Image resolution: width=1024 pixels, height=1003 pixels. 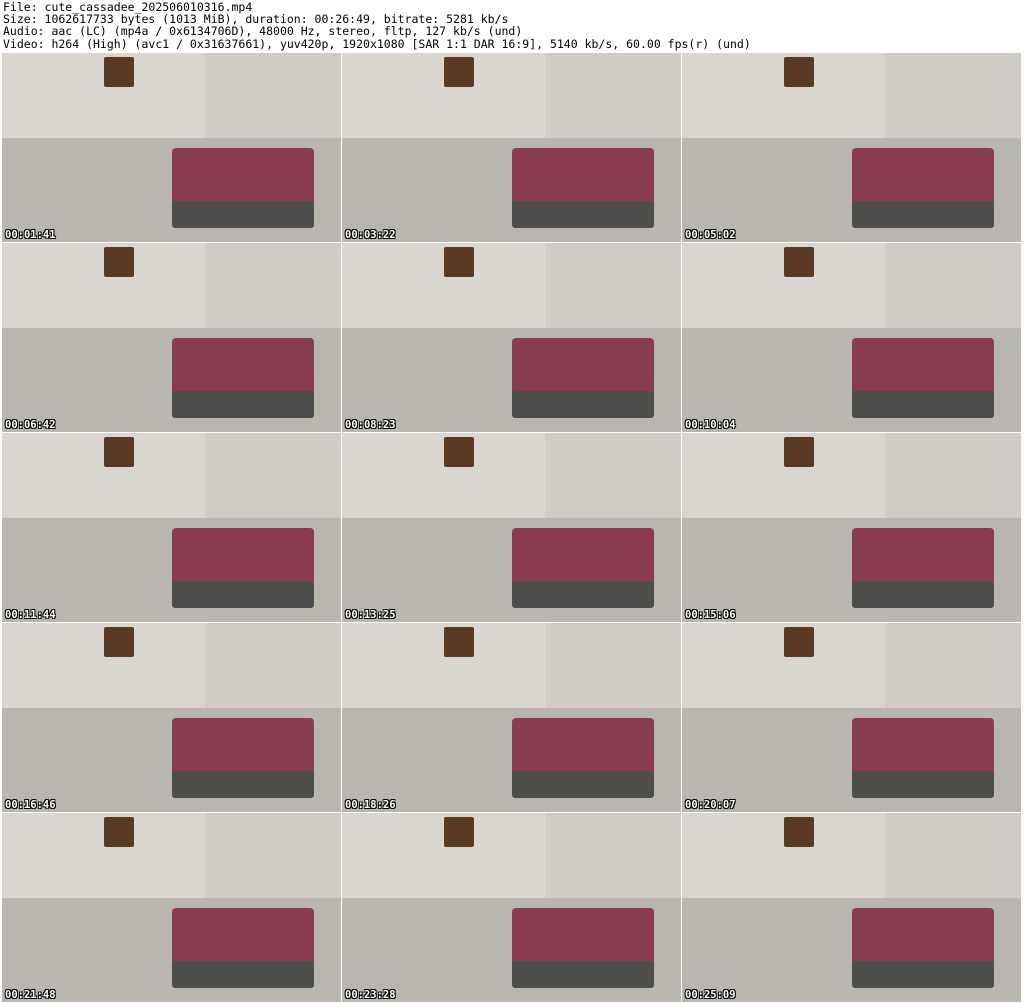 What do you see at coordinates (370, 615) in the screenshot?
I see `timestamp-label: 00:13:25` at bounding box center [370, 615].